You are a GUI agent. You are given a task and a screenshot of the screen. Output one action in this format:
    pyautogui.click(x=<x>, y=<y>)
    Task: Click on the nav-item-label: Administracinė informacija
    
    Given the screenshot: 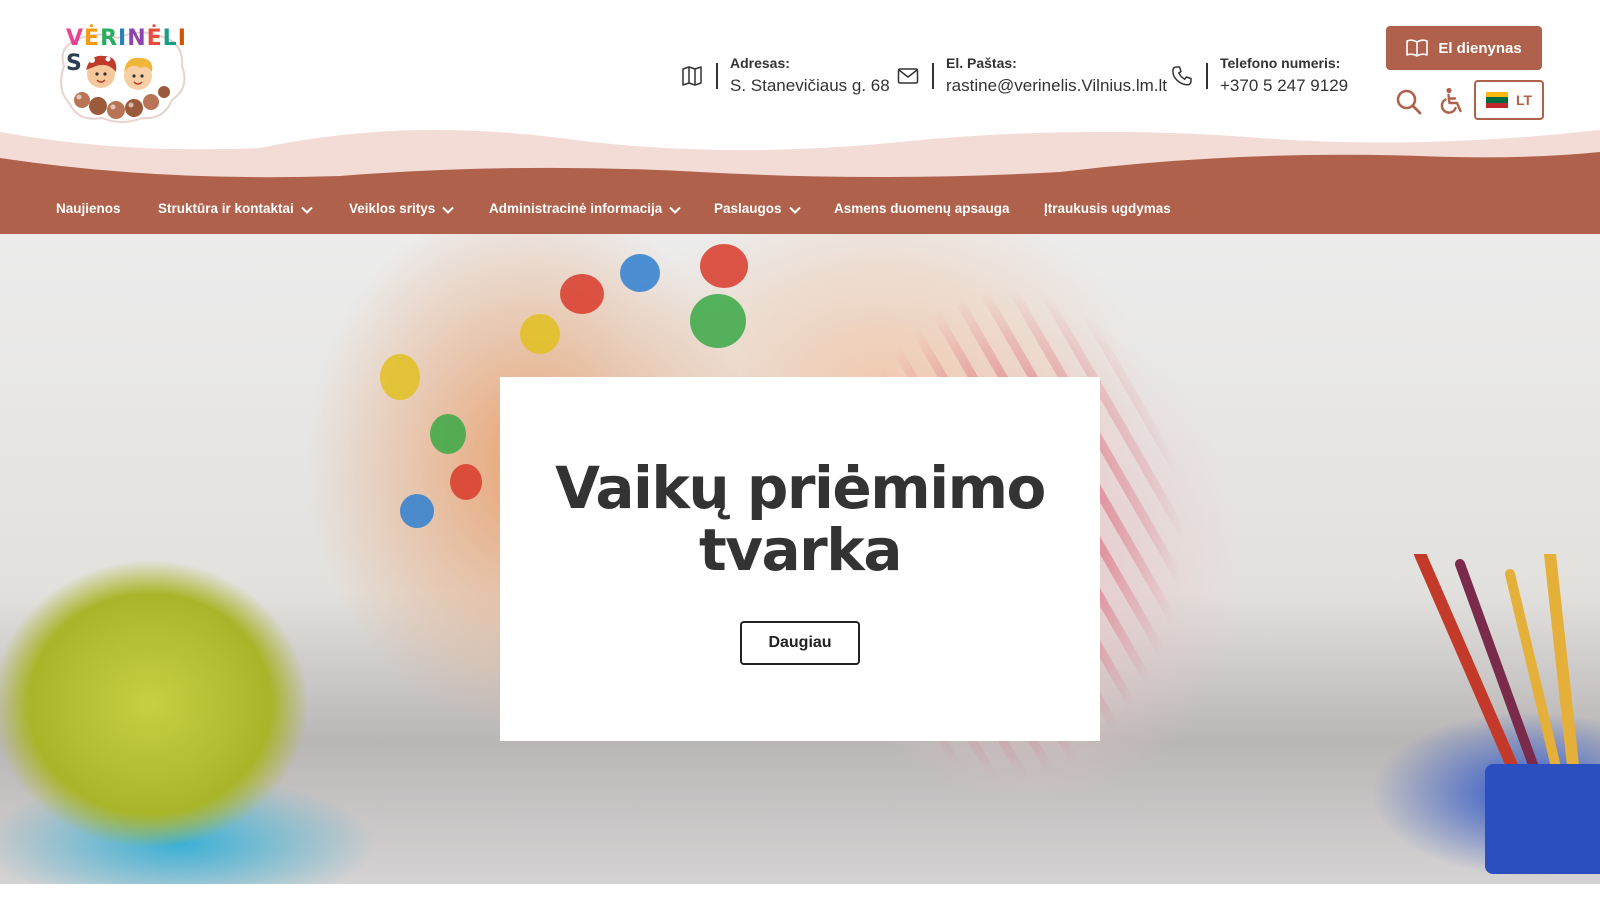 What is the action you would take?
    pyautogui.click(x=576, y=208)
    